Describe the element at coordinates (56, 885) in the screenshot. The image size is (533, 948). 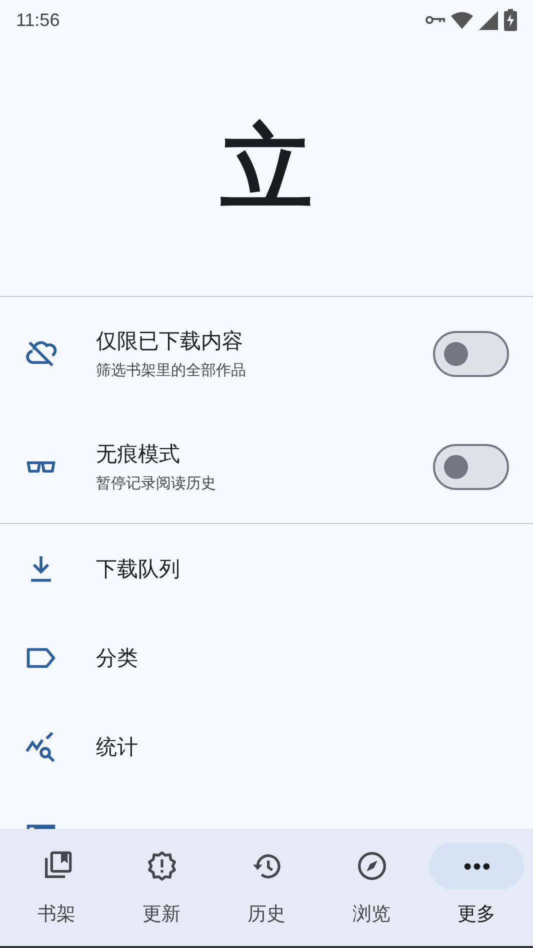
I see `nav-tab: 书架` at that location.